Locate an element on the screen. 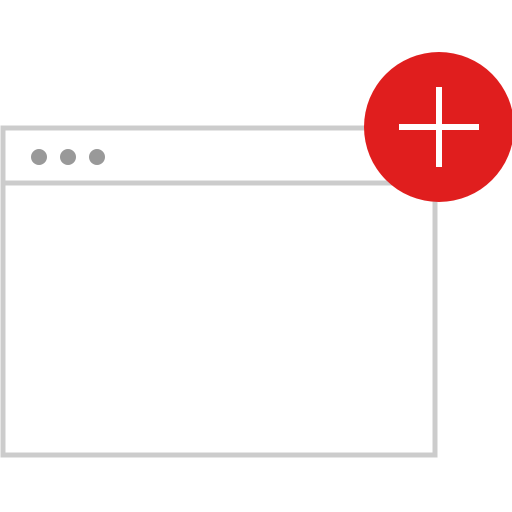  plus-icon is located at coordinates (438, 127).